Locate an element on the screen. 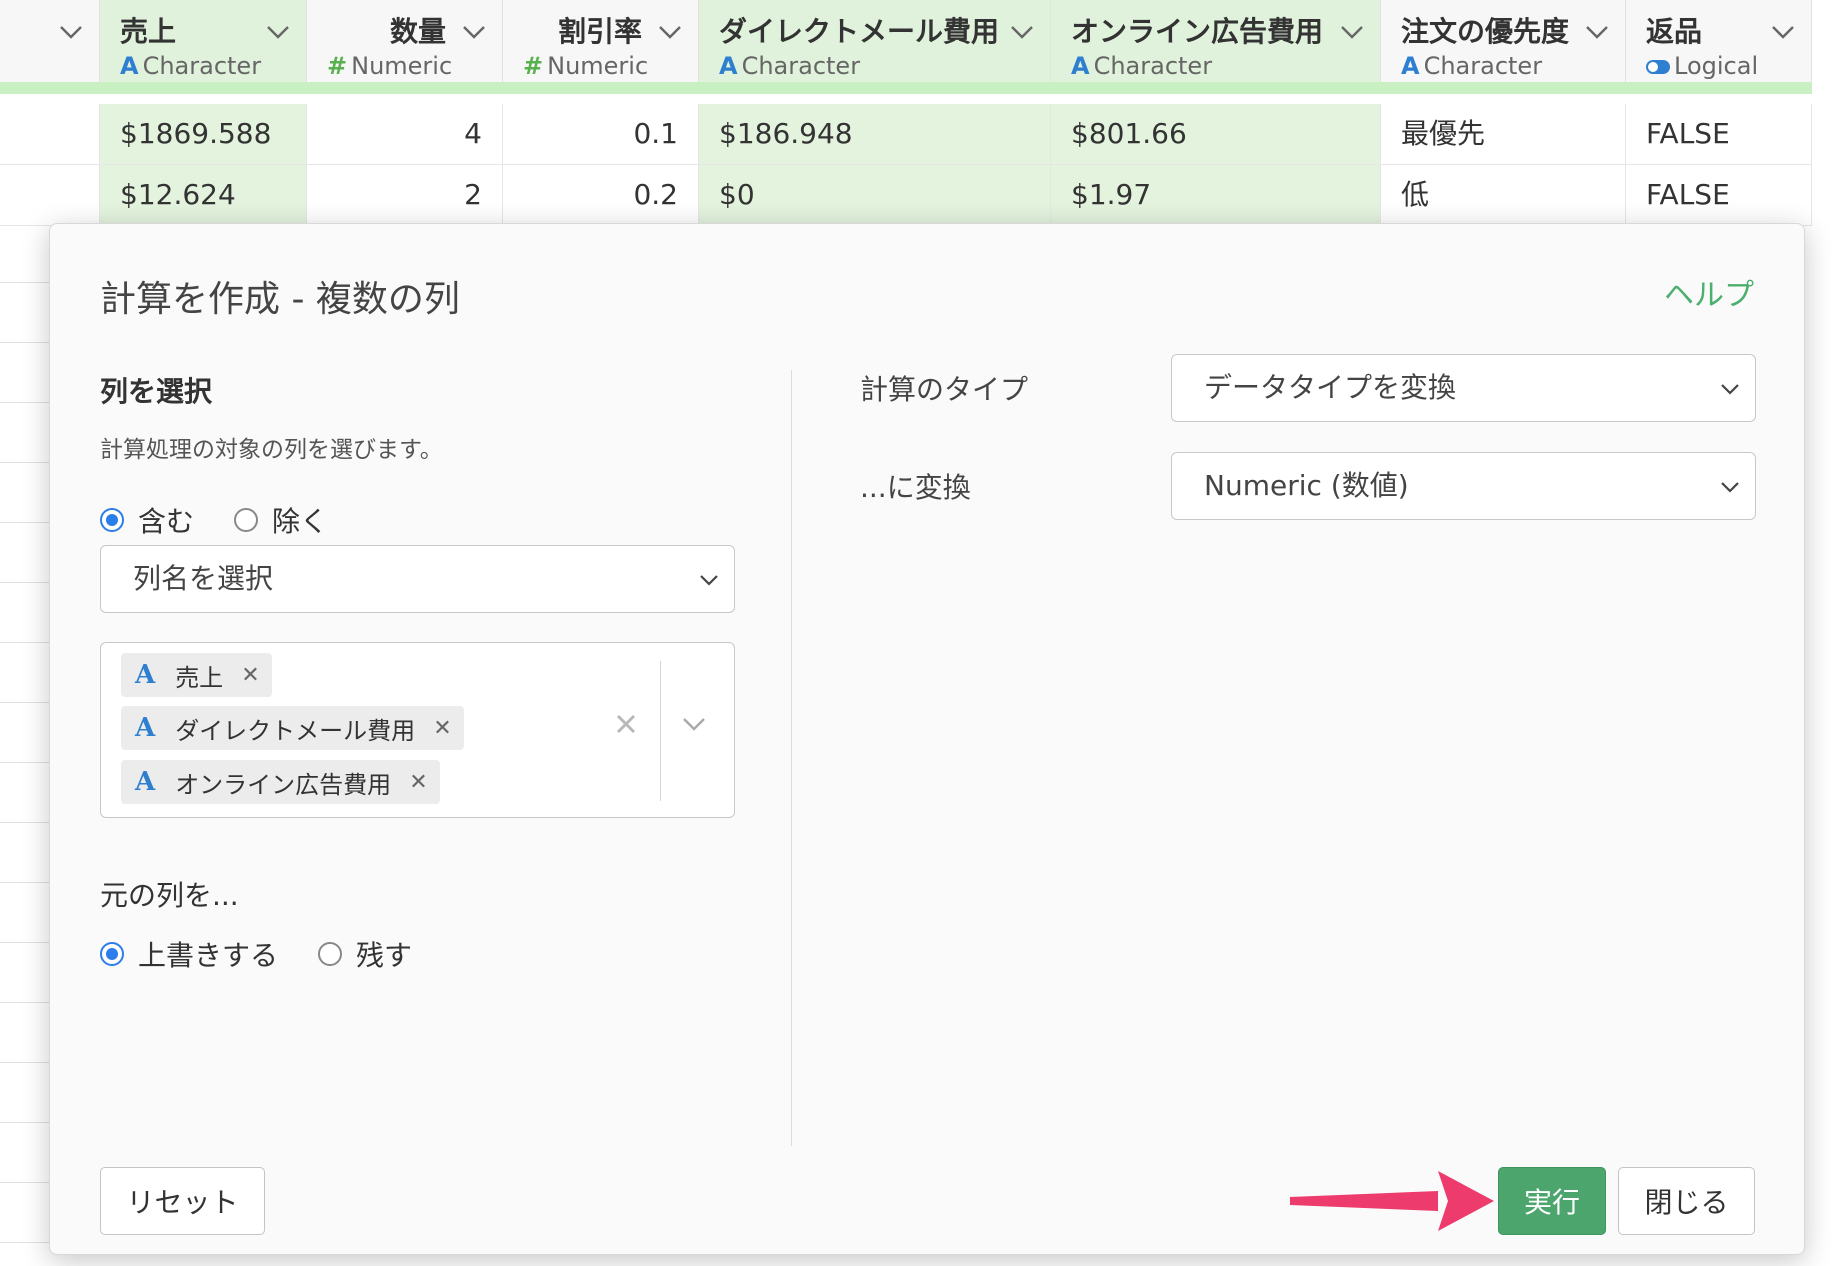 This screenshot has width=1836, height=1266. column-header-priority: 注文の優先度 A Character is located at coordinates (1503, 41).